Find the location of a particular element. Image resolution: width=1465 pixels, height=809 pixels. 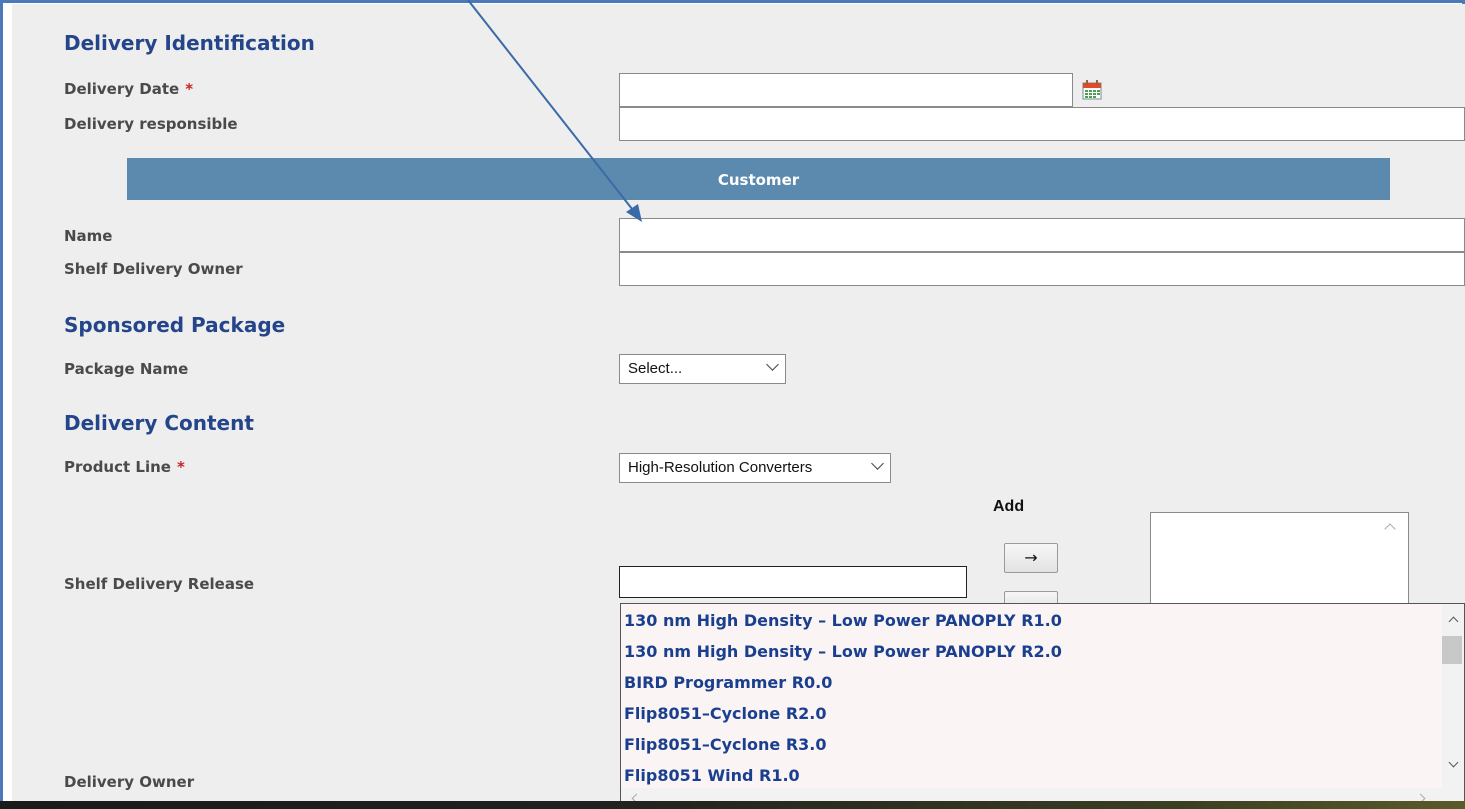

customer-name-input is located at coordinates (1042, 235).